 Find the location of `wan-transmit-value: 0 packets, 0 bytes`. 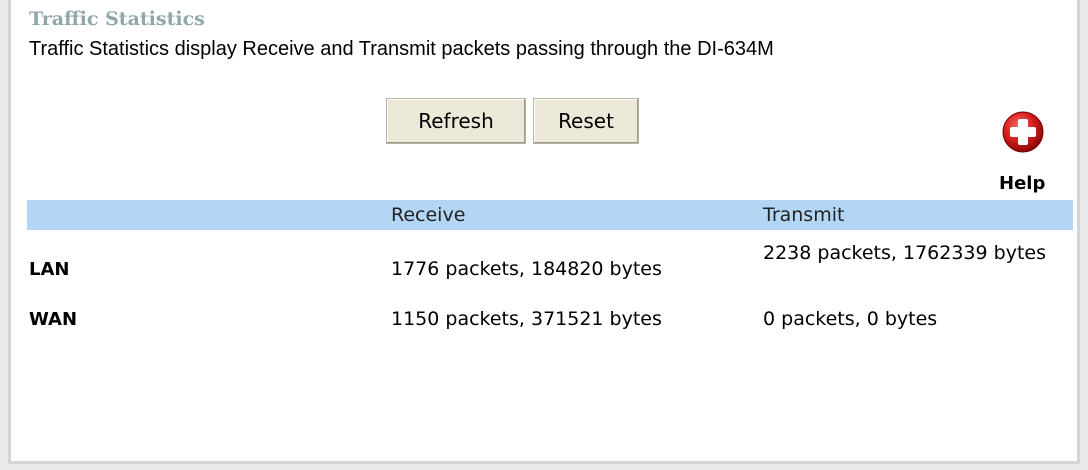

wan-transmit-value: 0 packets, 0 bytes is located at coordinates (850, 319).